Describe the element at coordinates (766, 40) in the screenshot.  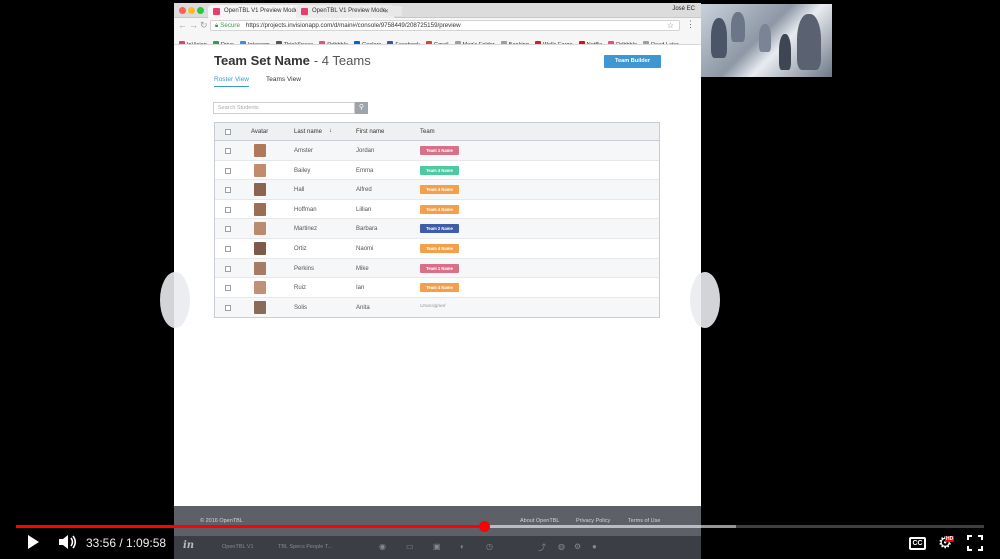
I see `webcam-inset` at that location.